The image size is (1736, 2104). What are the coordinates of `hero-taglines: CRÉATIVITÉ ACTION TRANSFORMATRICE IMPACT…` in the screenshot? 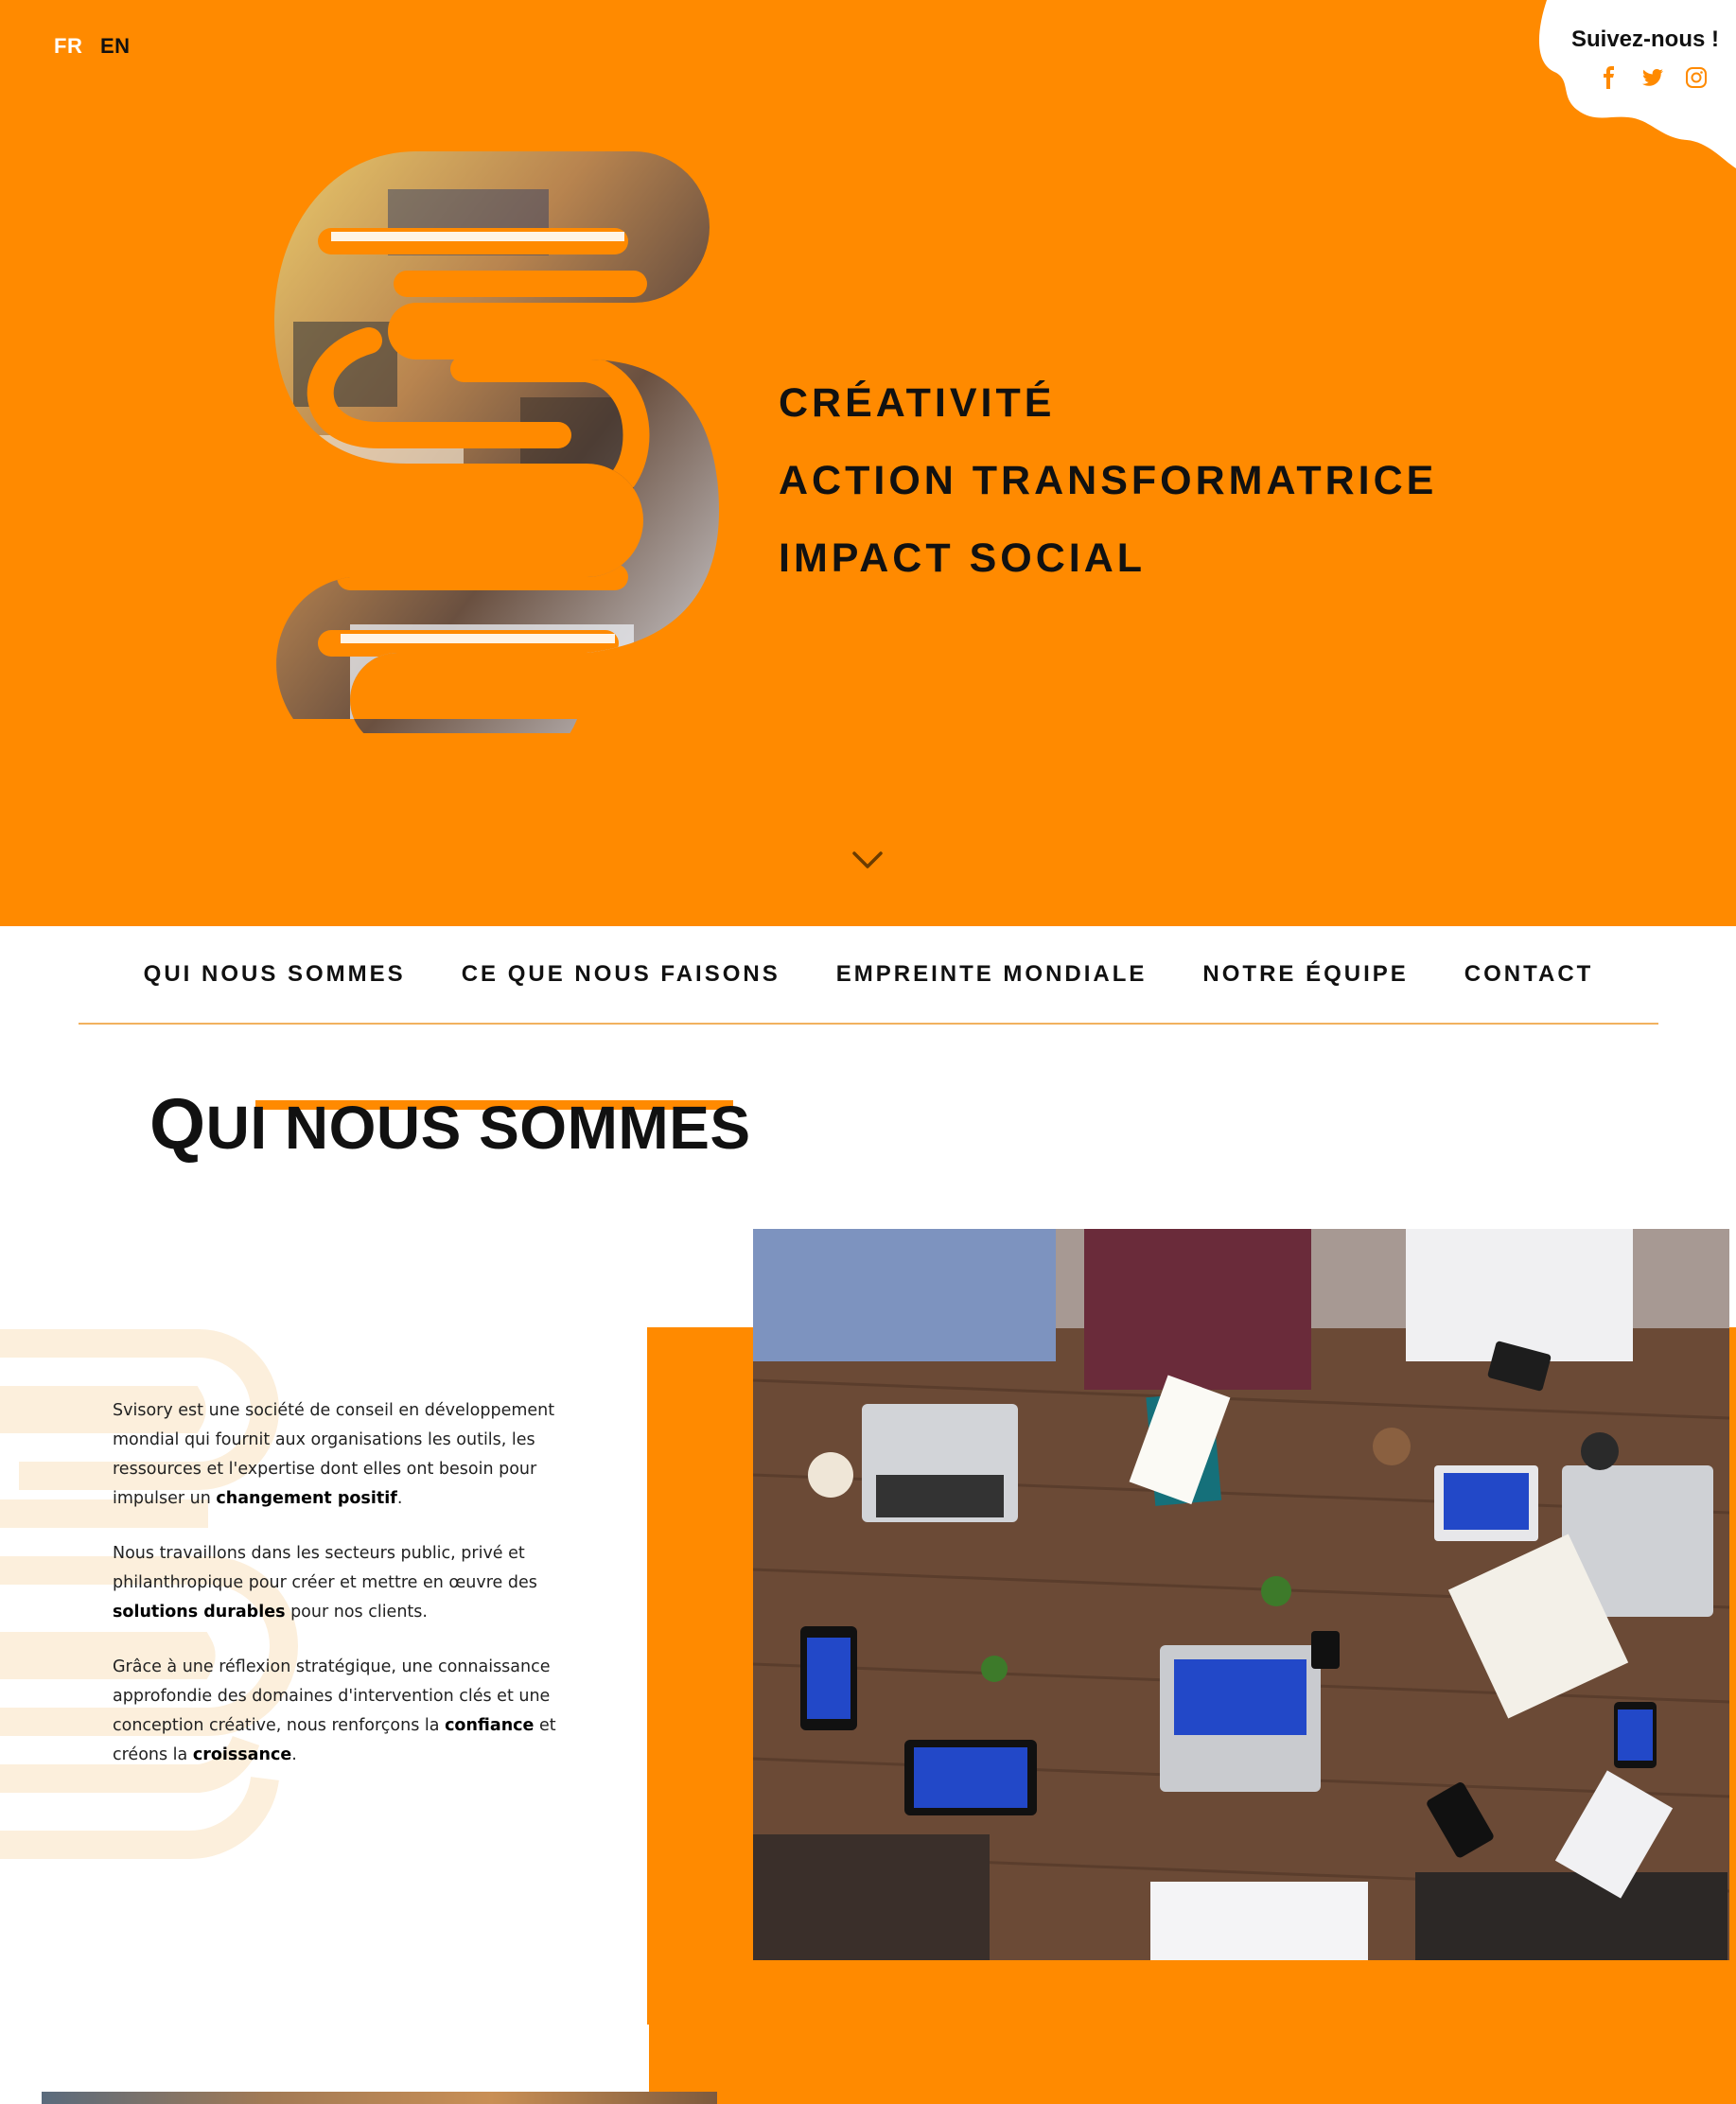 It's located at (1108, 499).